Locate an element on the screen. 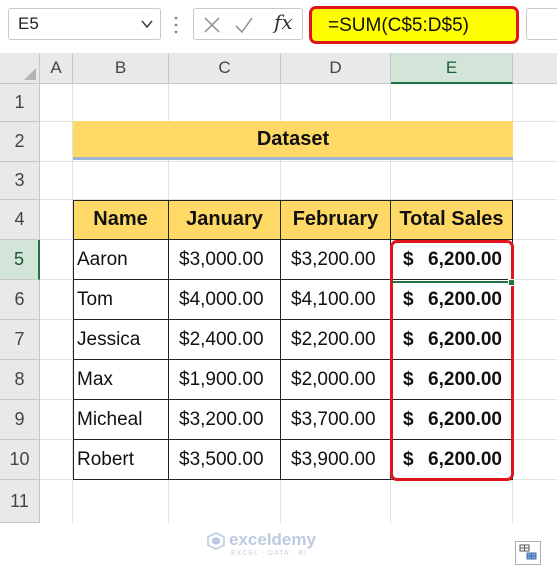 The image size is (557, 569). row-header-3: 3 is located at coordinates (20, 181).